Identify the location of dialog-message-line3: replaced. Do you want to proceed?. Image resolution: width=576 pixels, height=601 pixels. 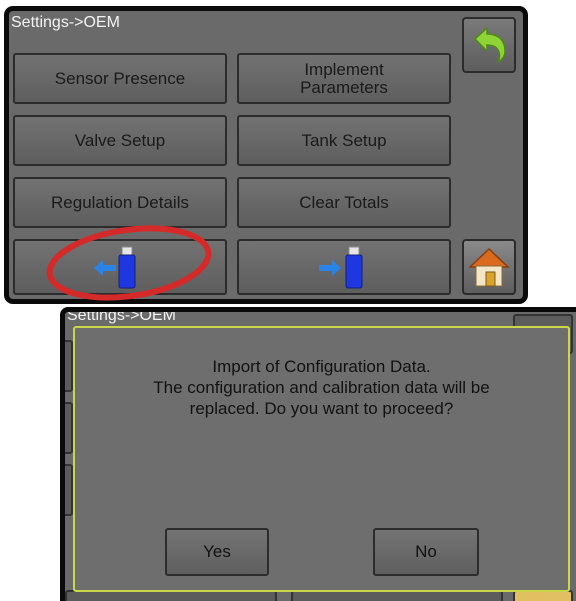
(321, 408).